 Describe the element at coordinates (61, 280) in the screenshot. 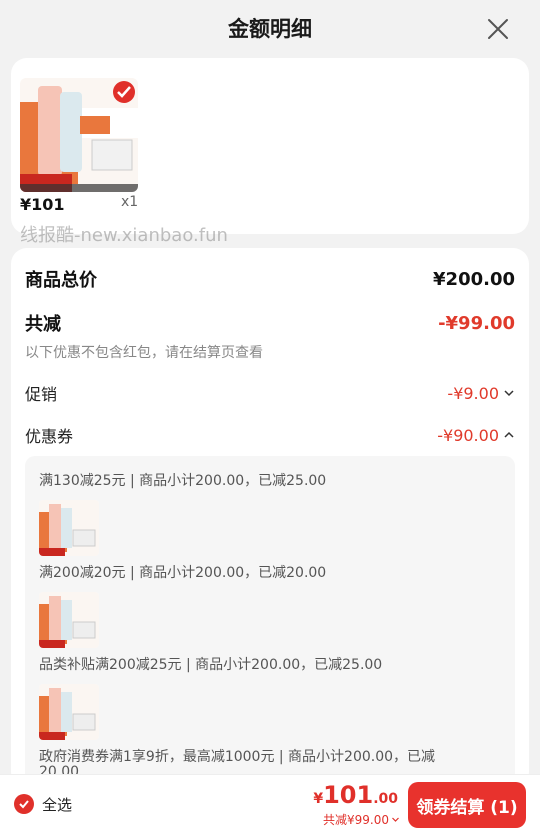

I see `total-label: 商品总价` at that location.